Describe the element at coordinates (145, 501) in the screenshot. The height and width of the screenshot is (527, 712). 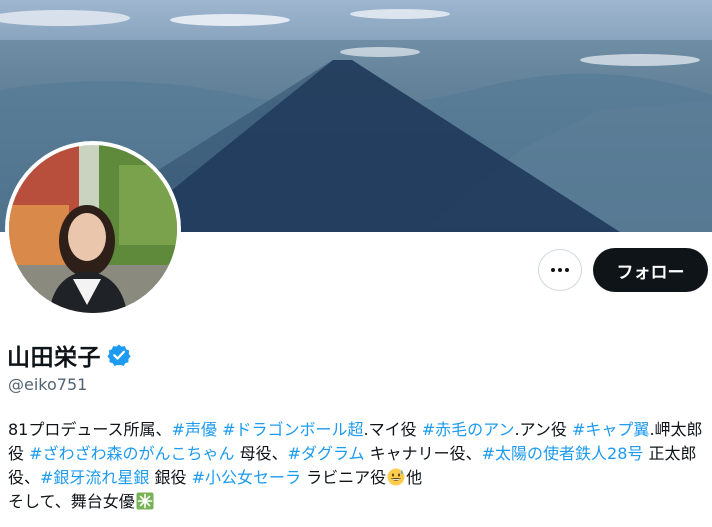
I see `sparkle-emoji` at that location.